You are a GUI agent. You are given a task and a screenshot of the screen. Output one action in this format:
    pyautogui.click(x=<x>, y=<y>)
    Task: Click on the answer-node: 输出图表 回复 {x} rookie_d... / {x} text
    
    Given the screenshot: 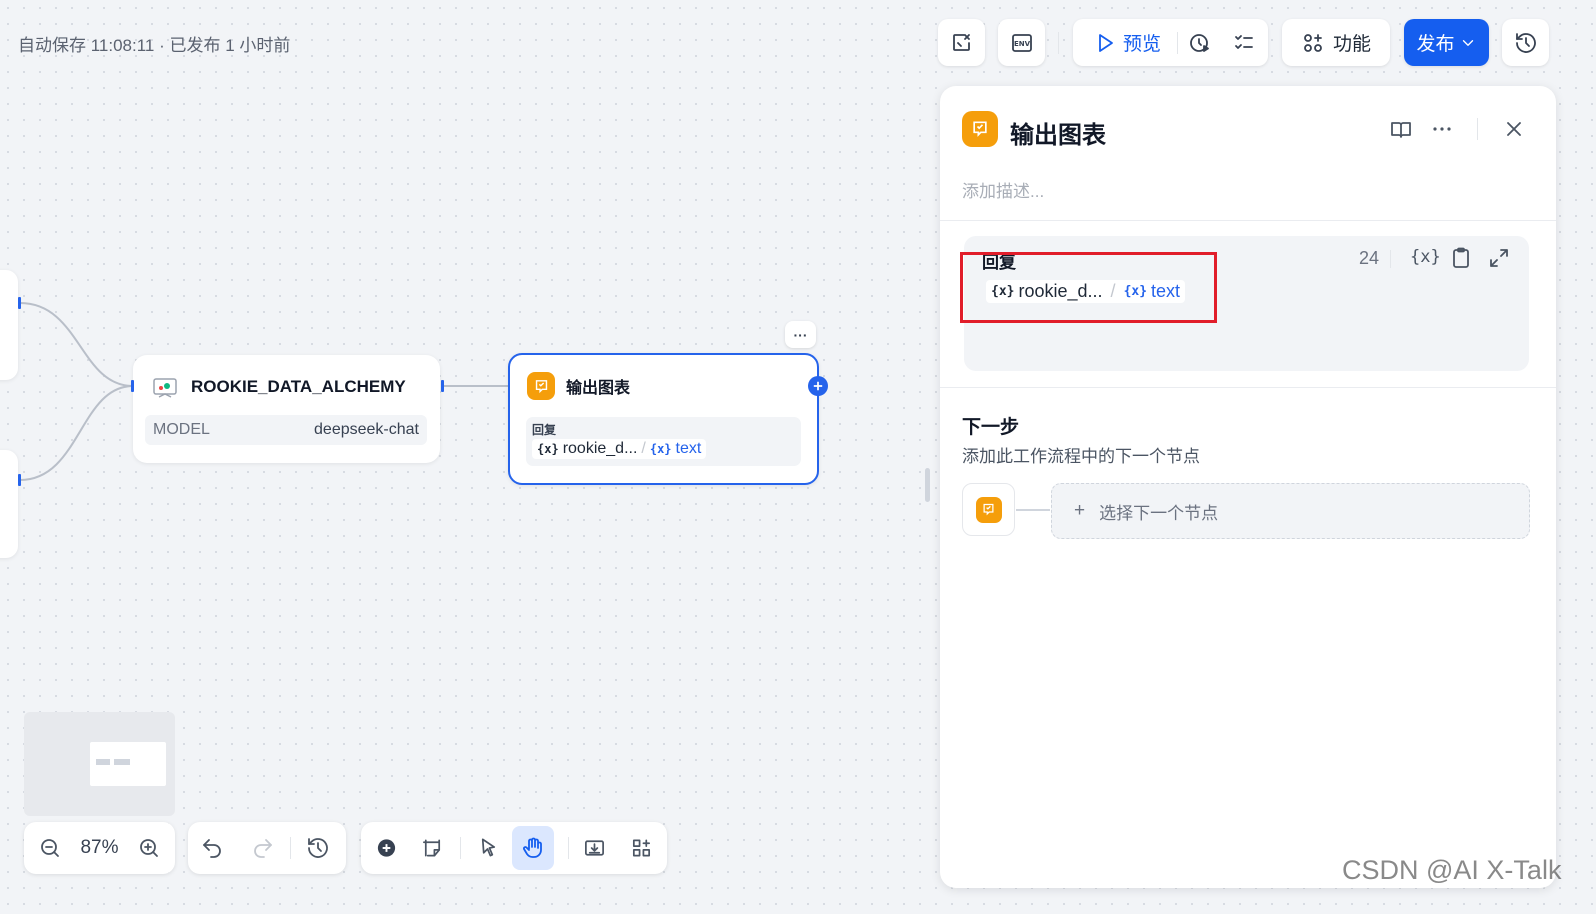 What is the action you would take?
    pyautogui.click(x=663, y=419)
    